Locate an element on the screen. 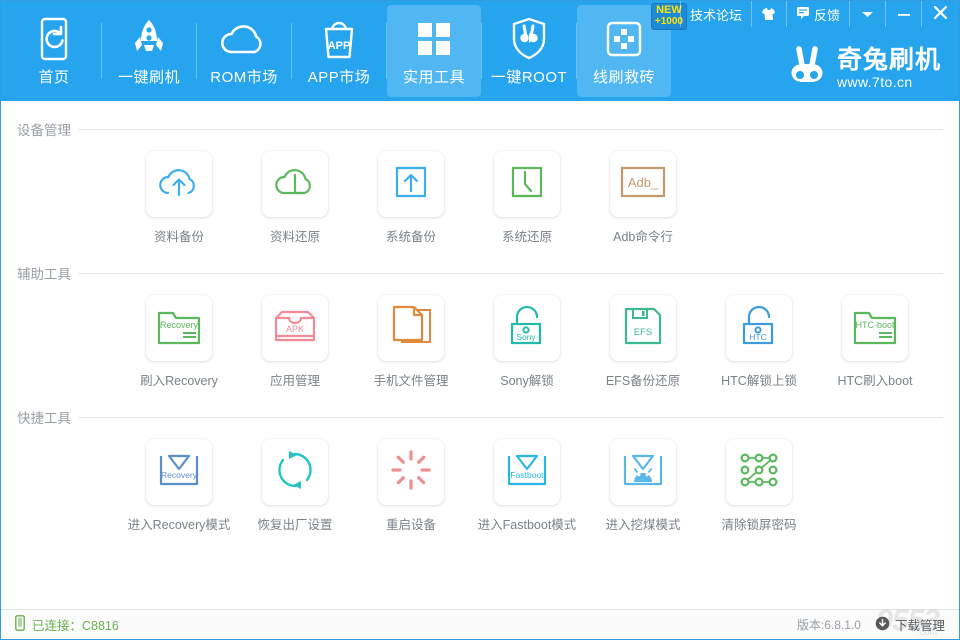 Image resolution: width=960 pixels, height=640 pixels. folder-htcboot-icon: HTC-boot is located at coordinates (875, 328).